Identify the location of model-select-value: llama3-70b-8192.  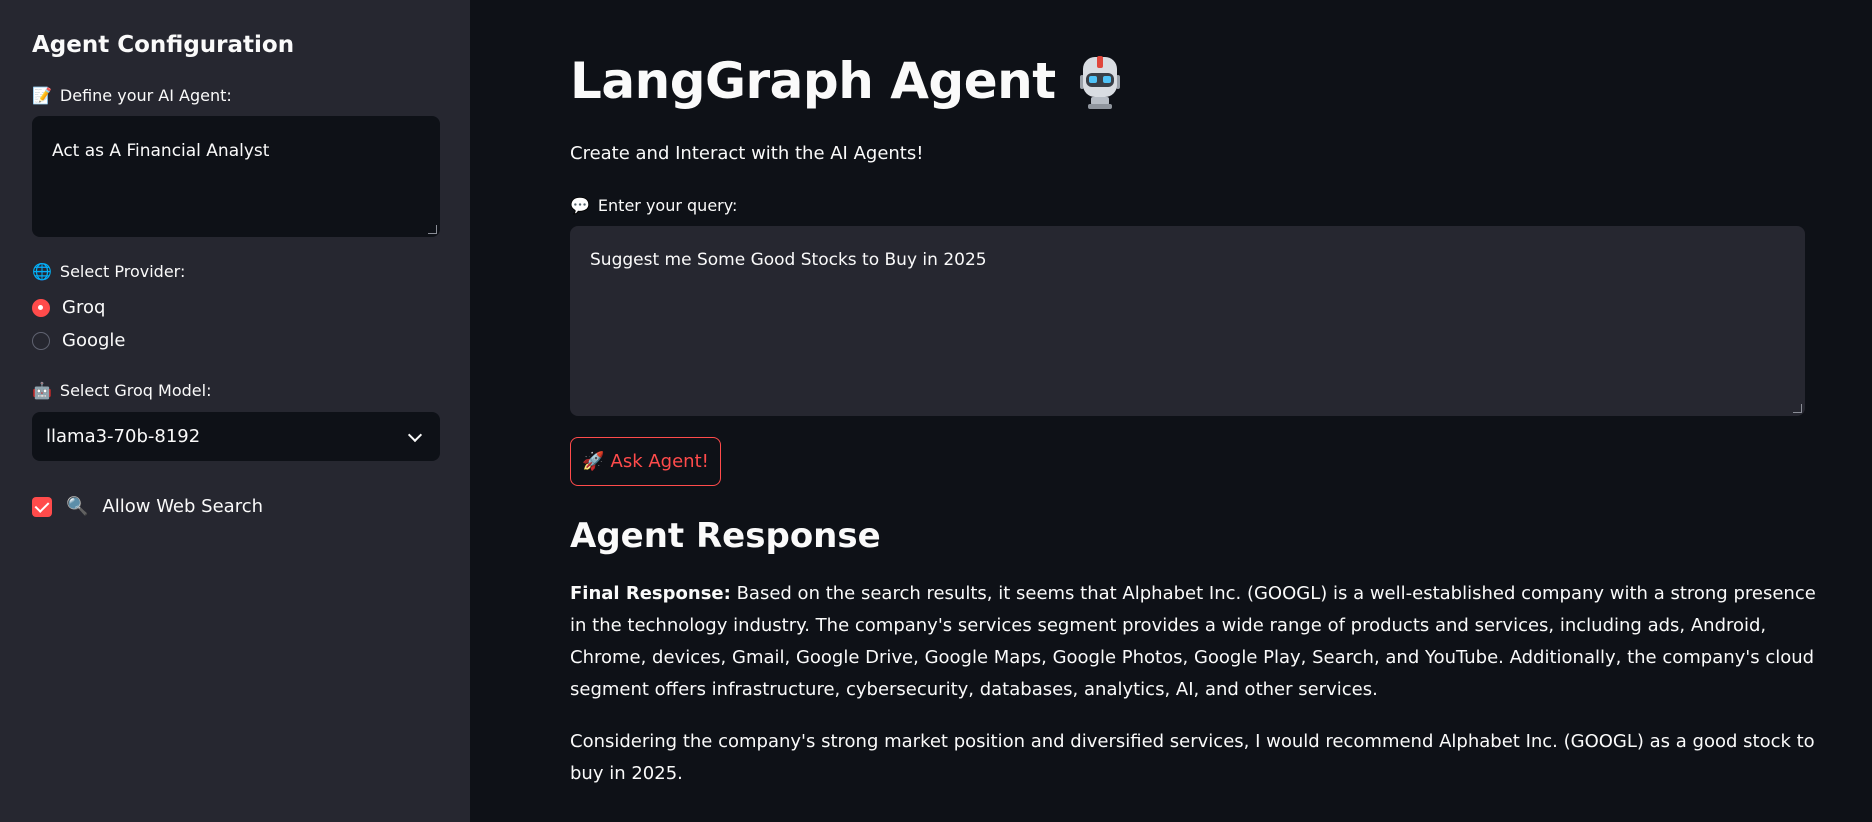
(123, 436).